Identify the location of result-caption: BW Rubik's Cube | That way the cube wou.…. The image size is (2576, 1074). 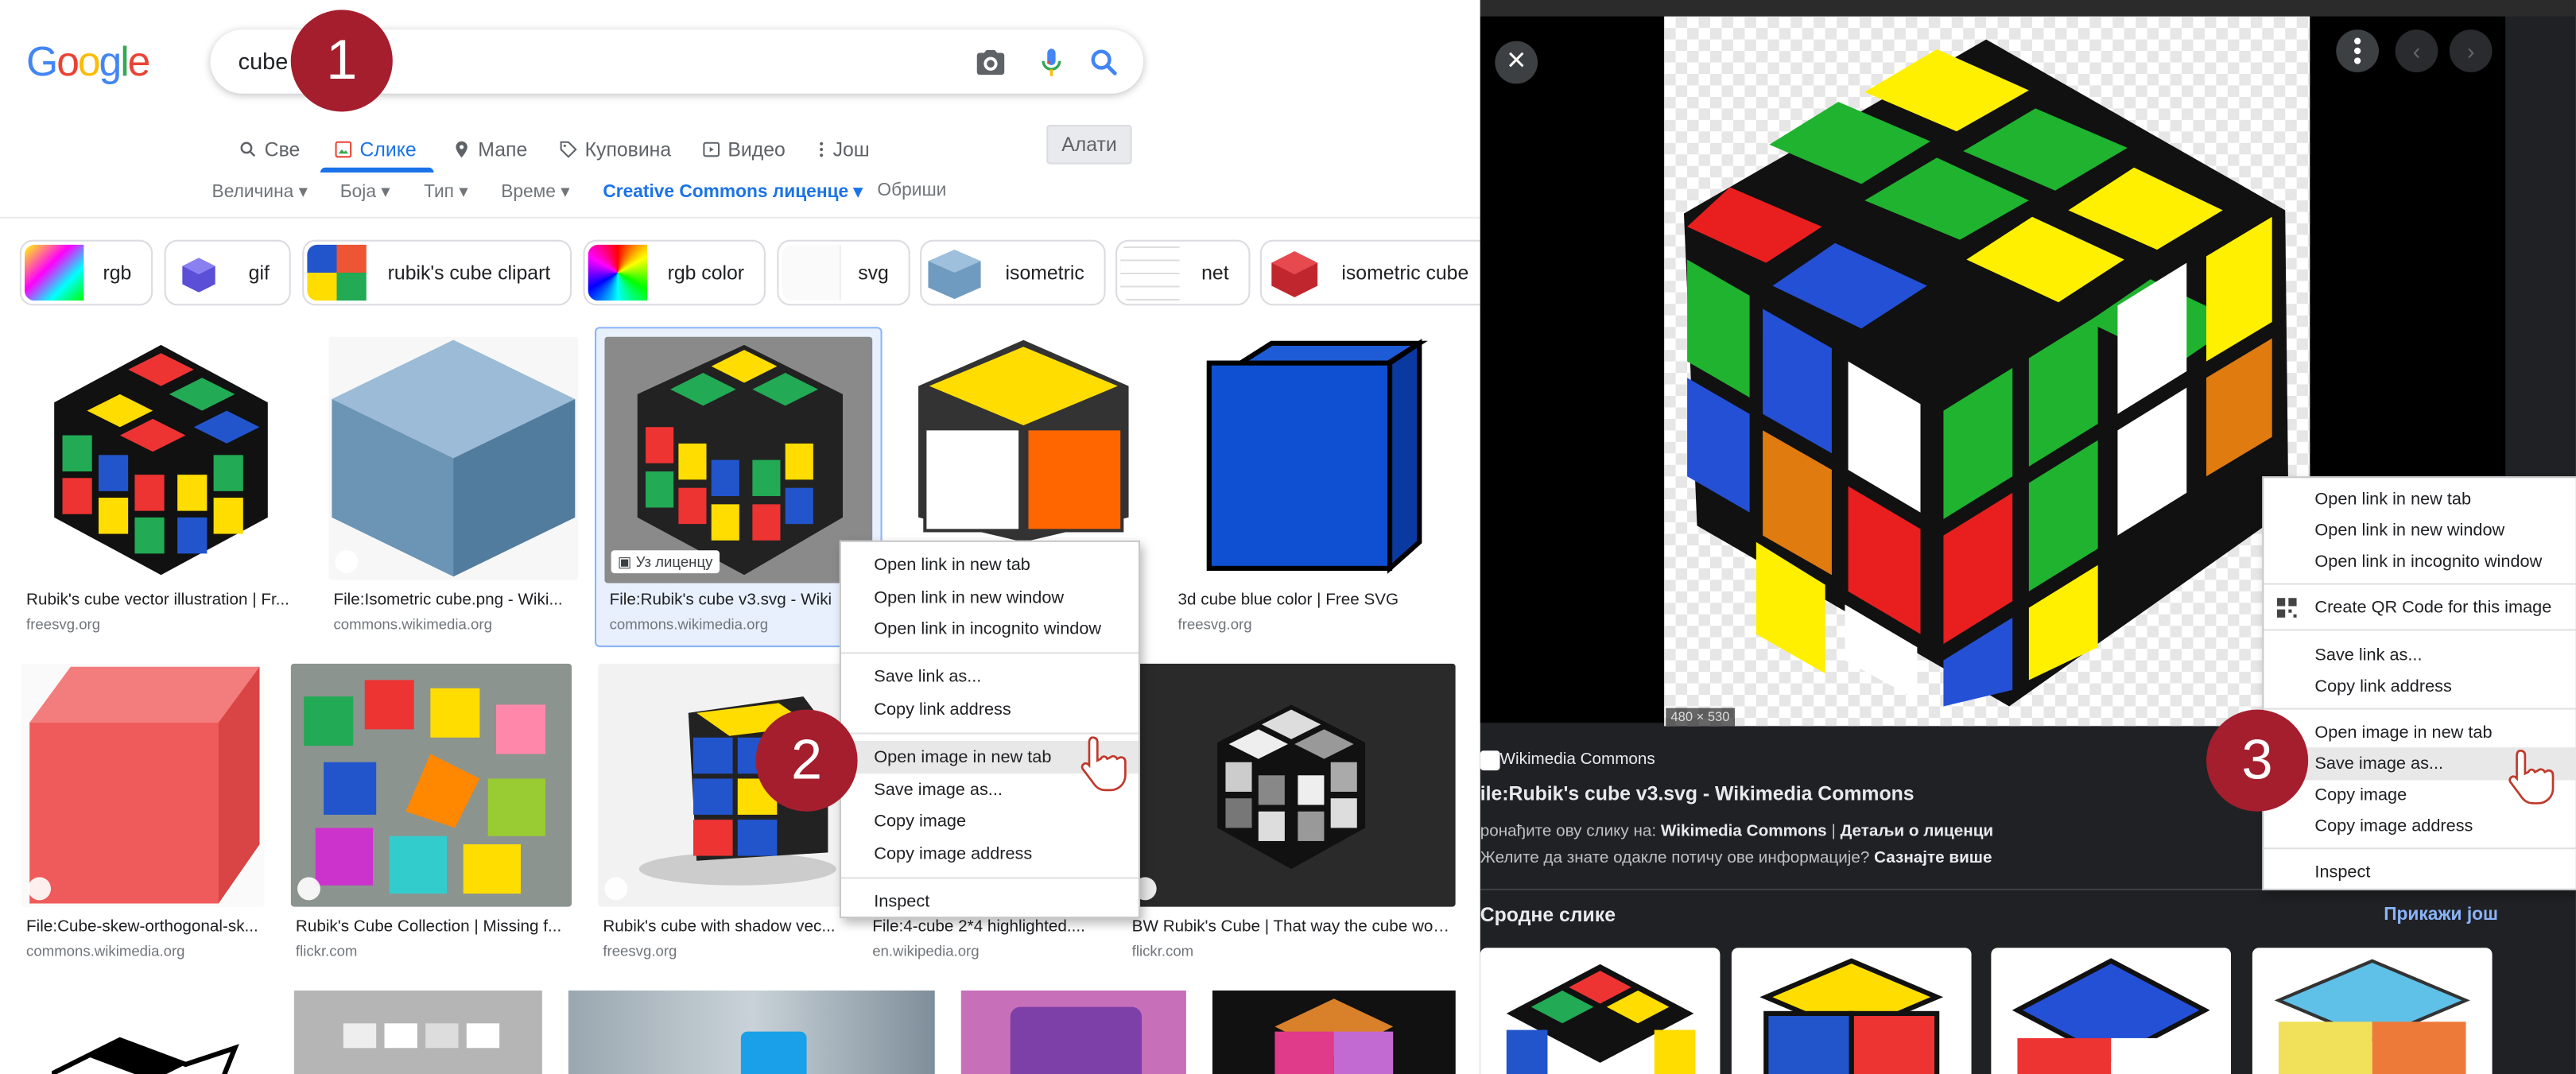
(1293, 927).